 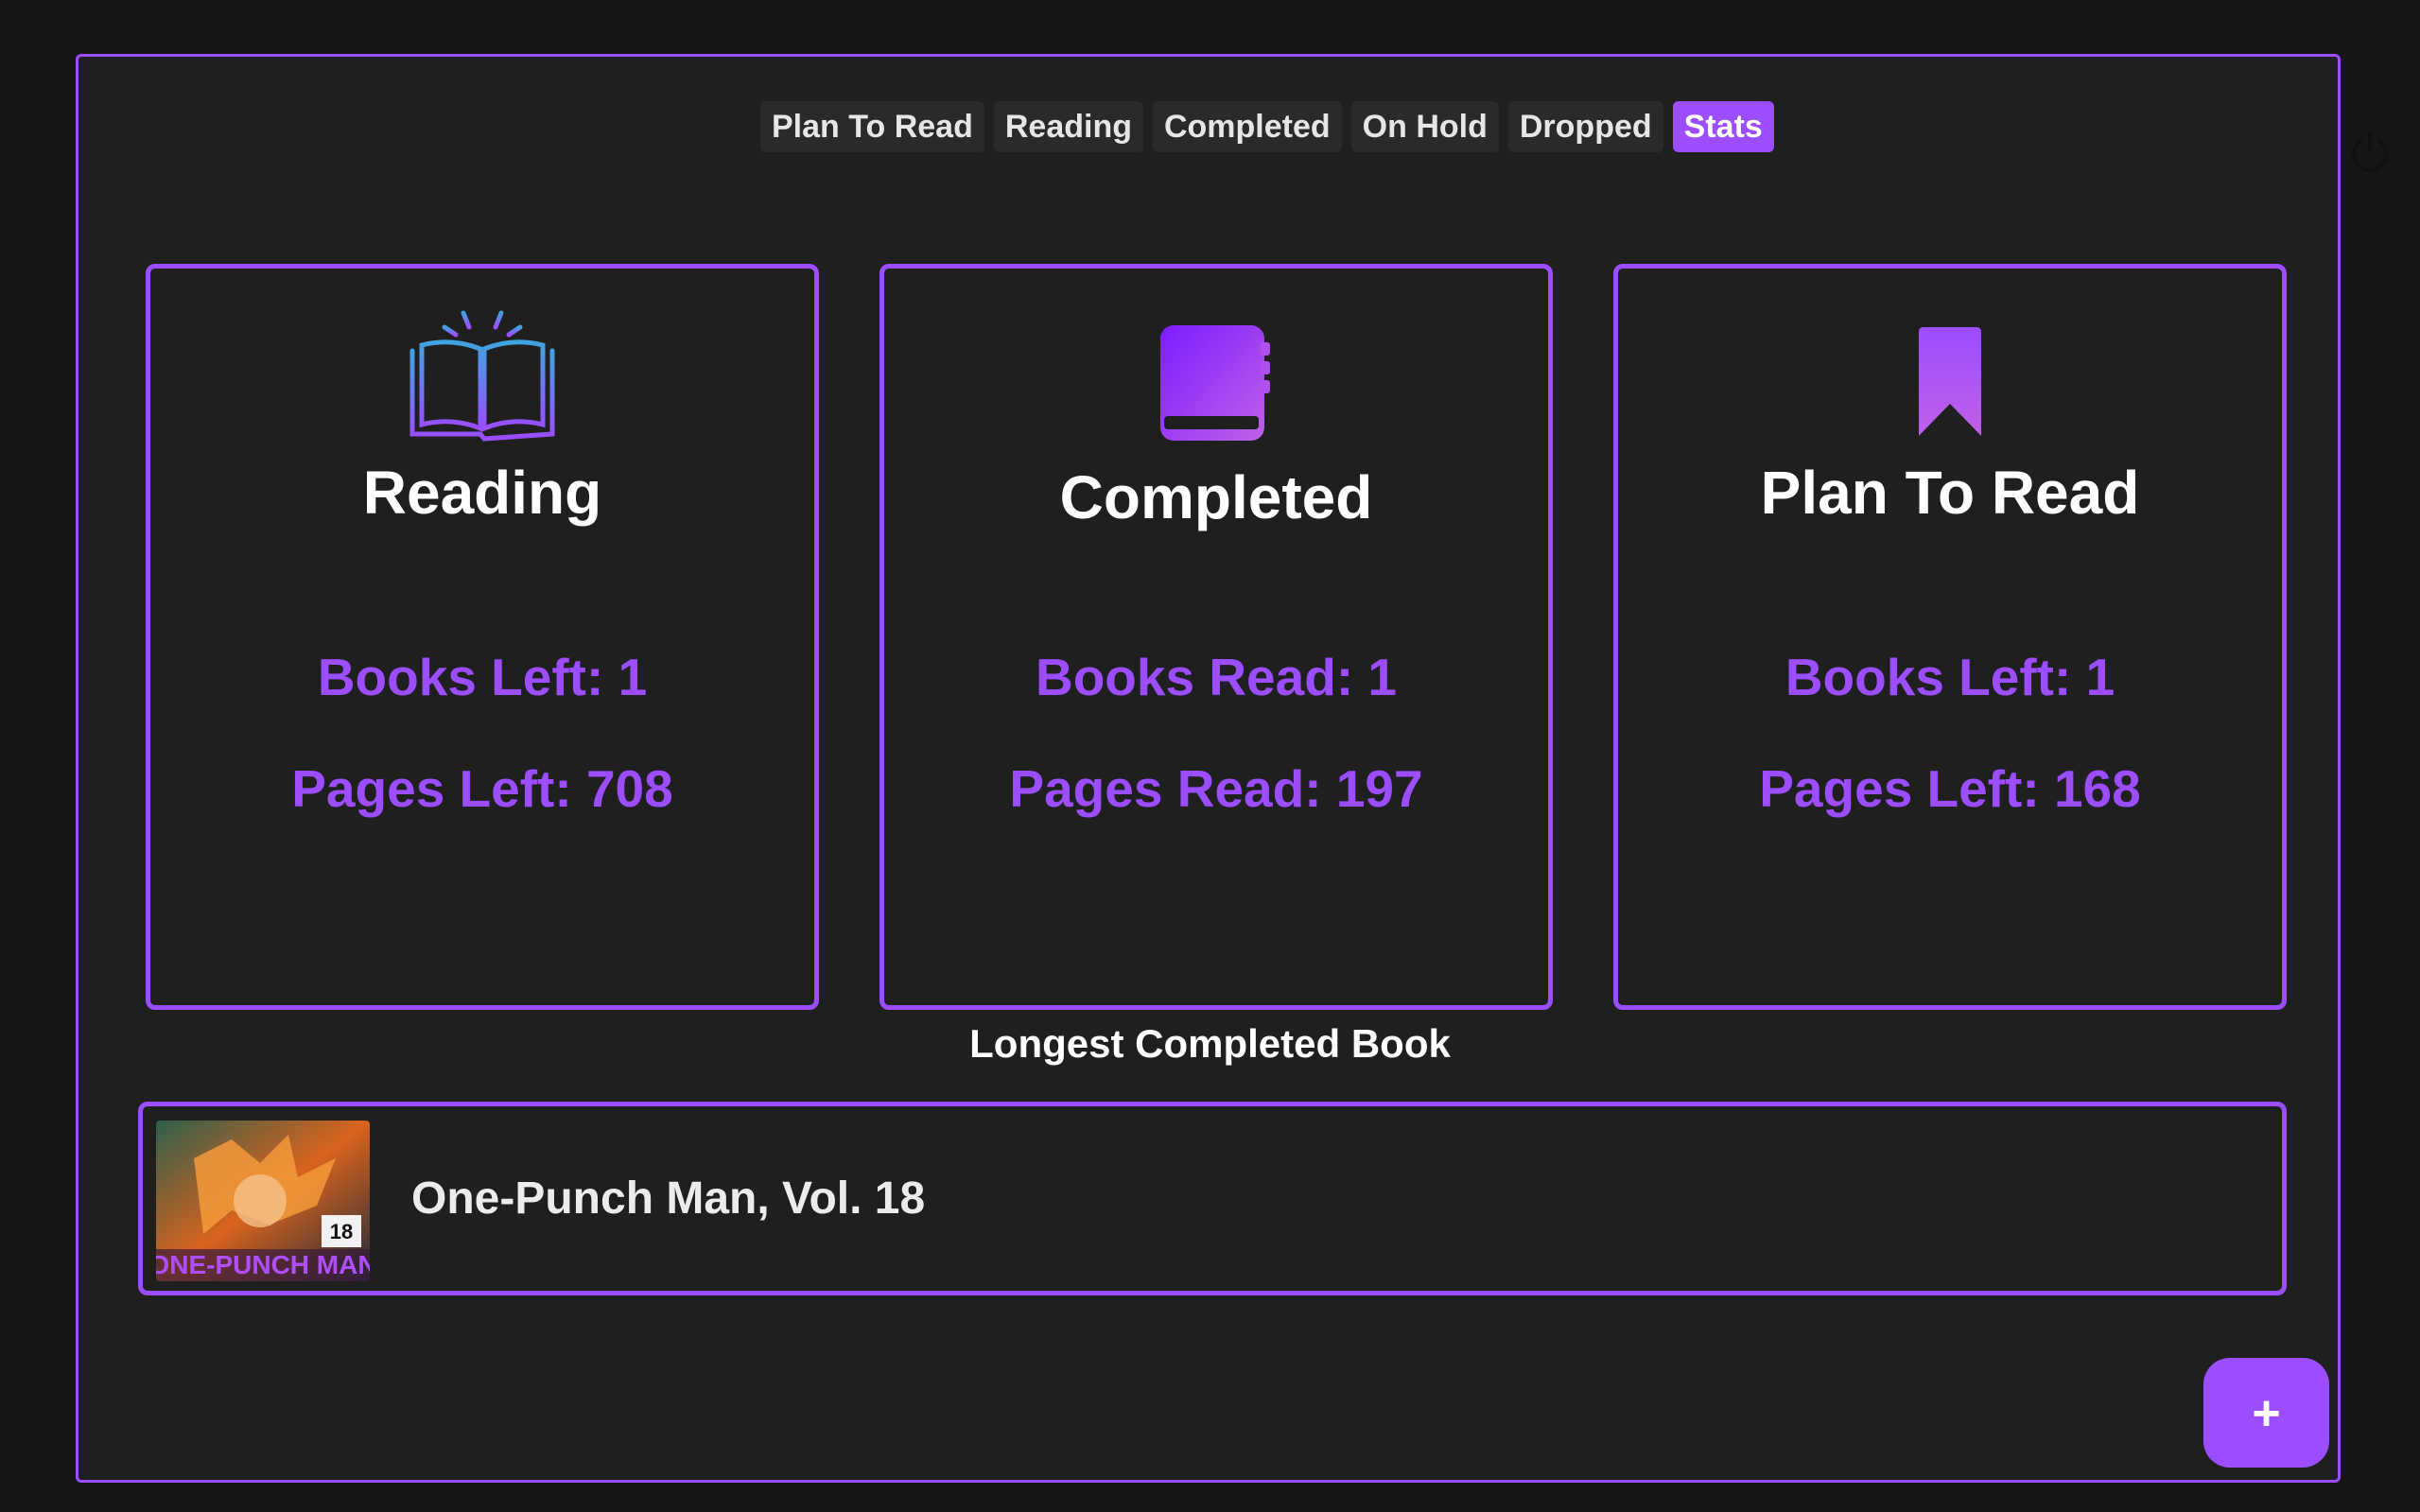 What do you see at coordinates (1215, 383) in the screenshot?
I see `closed-book-icon` at bounding box center [1215, 383].